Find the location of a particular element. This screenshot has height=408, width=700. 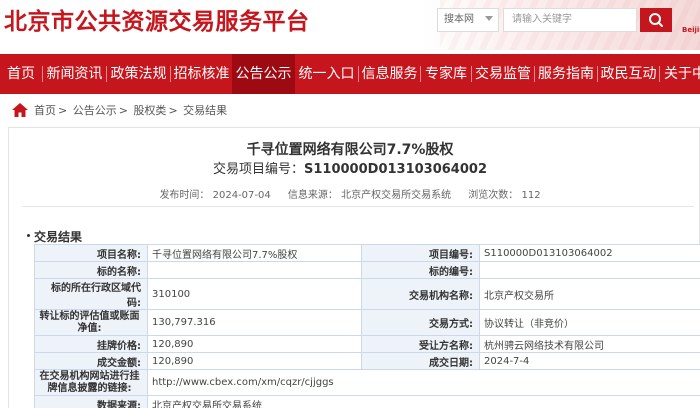

search-scope-label: 搜本网 is located at coordinates (459, 19).